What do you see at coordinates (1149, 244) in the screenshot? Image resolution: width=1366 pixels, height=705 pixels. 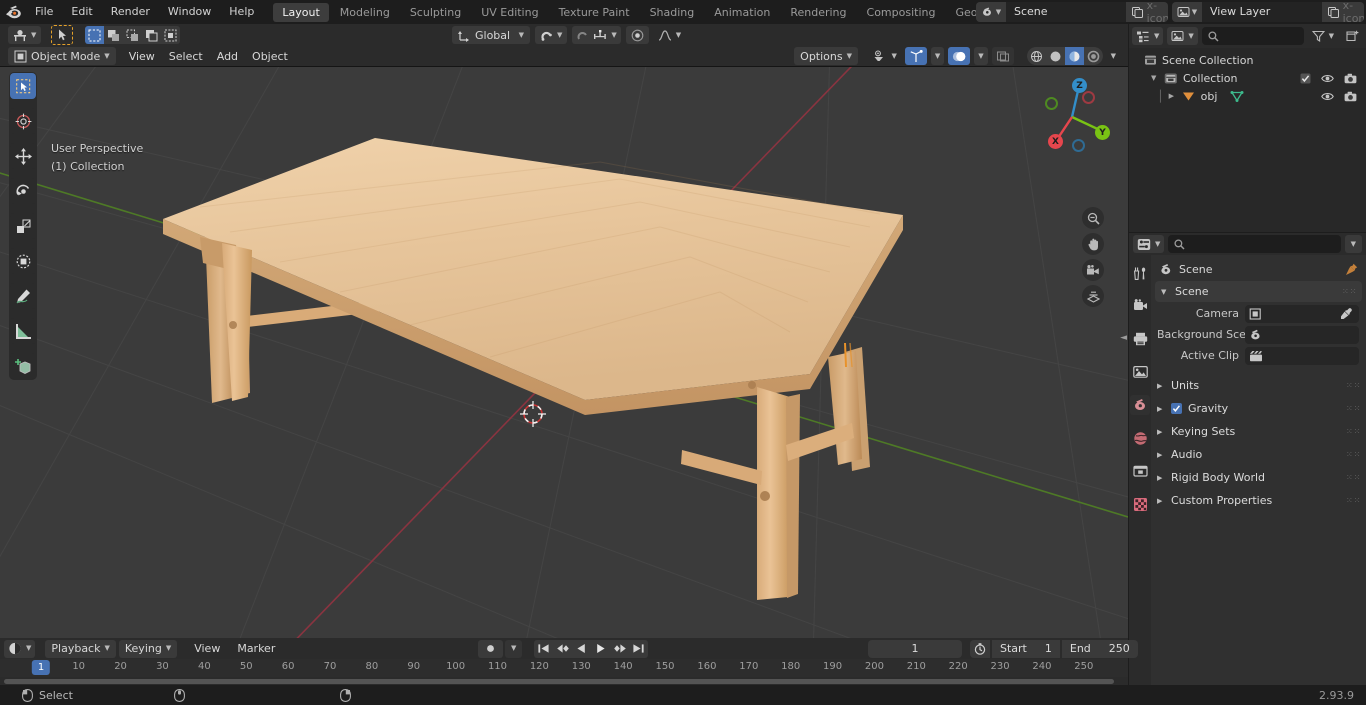 I see `properties-editor-type-dropdown: ▼` at bounding box center [1149, 244].